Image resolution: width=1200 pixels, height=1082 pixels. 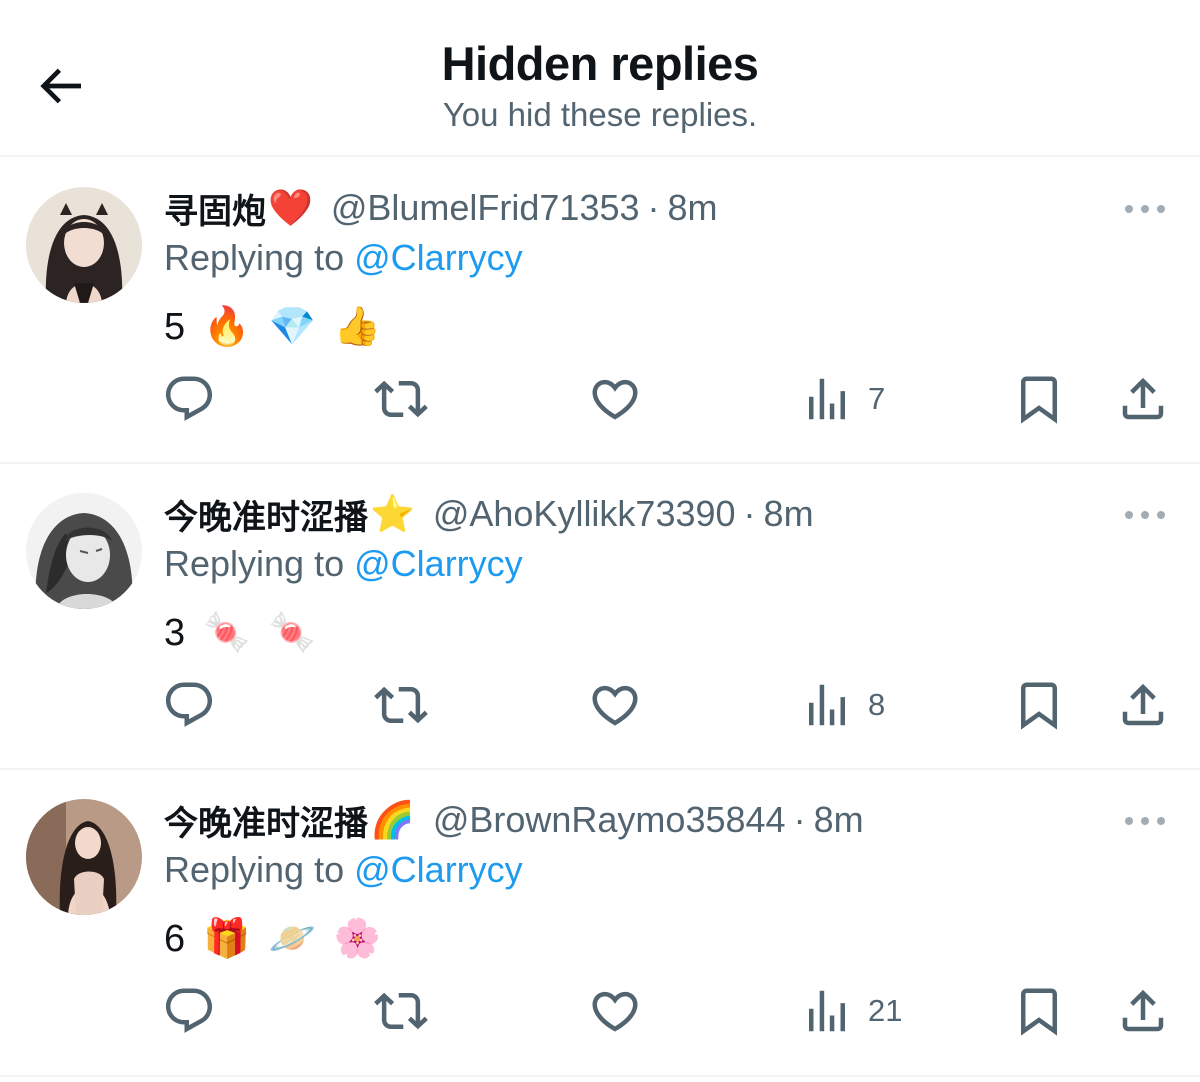 I want to click on user-handle: @AhoKyllikk73390, so click(x=584, y=514).